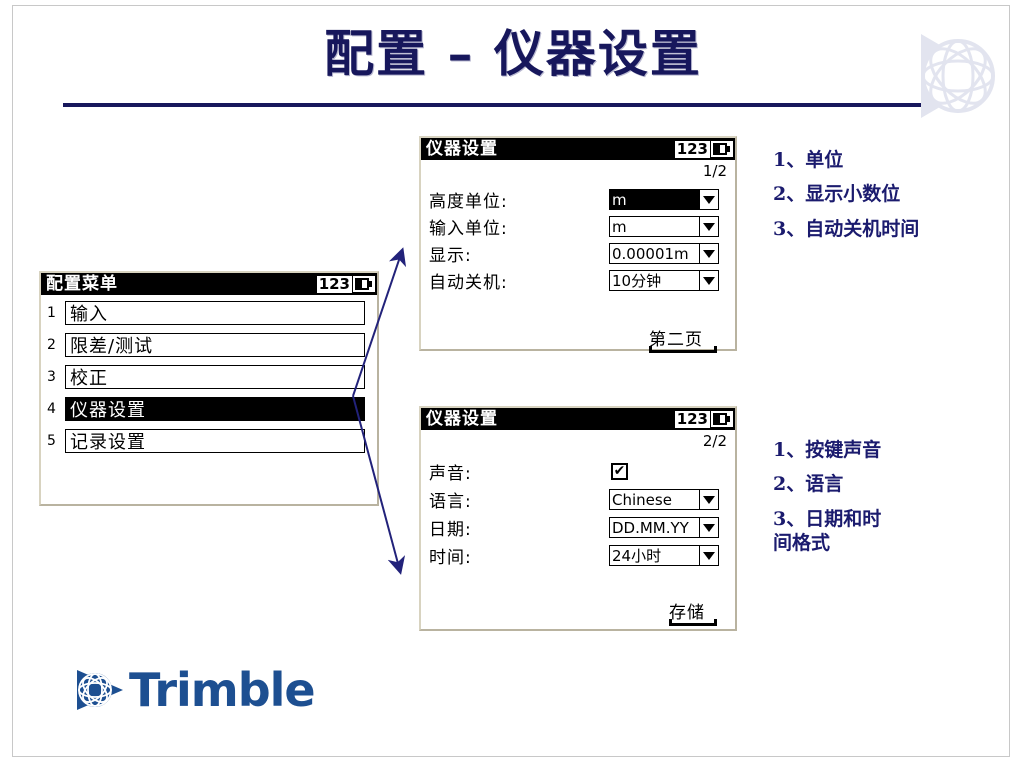 This screenshot has height=765, width=1017. Describe the element at coordinates (578, 254) in the screenshot. I see `field-row-display: 显示: 0.00001m` at that location.